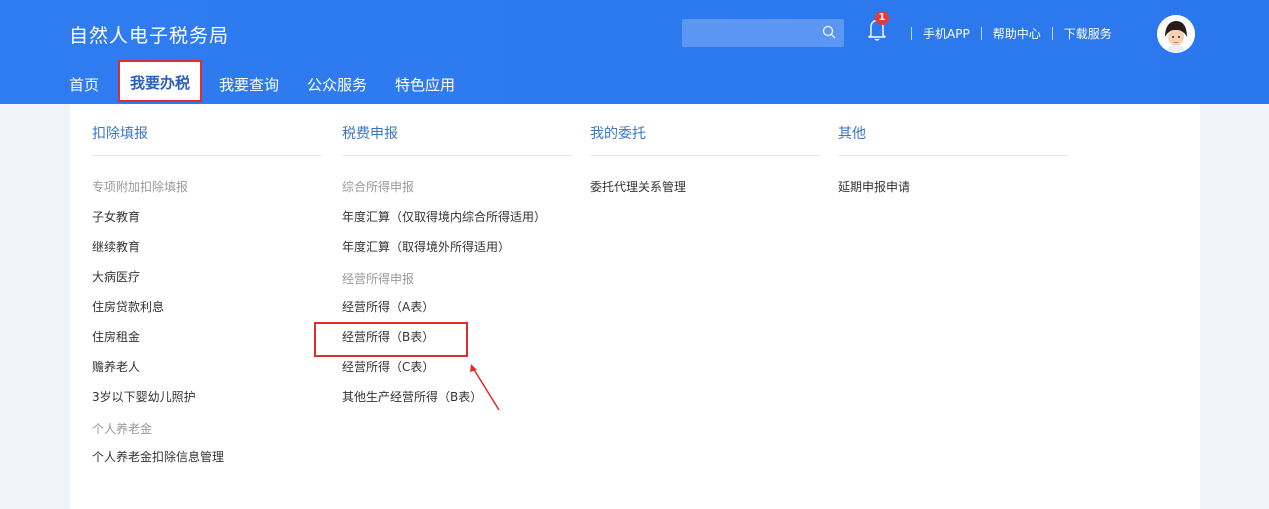  What do you see at coordinates (140, 187) in the screenshot?
I see `group-label: 专项附加扣除填报` at bounding box center [140, 187].